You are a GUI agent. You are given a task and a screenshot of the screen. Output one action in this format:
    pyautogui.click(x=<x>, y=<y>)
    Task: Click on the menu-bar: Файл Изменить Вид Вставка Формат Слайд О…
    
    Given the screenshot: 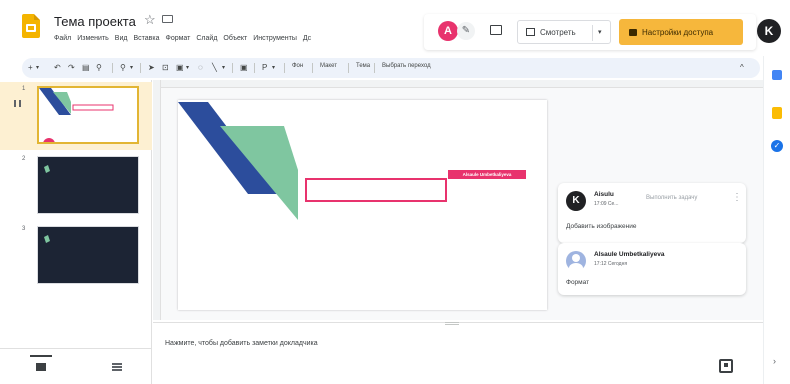 What is the action you would take?
    pyautogui.click(x=182, y=38)
    